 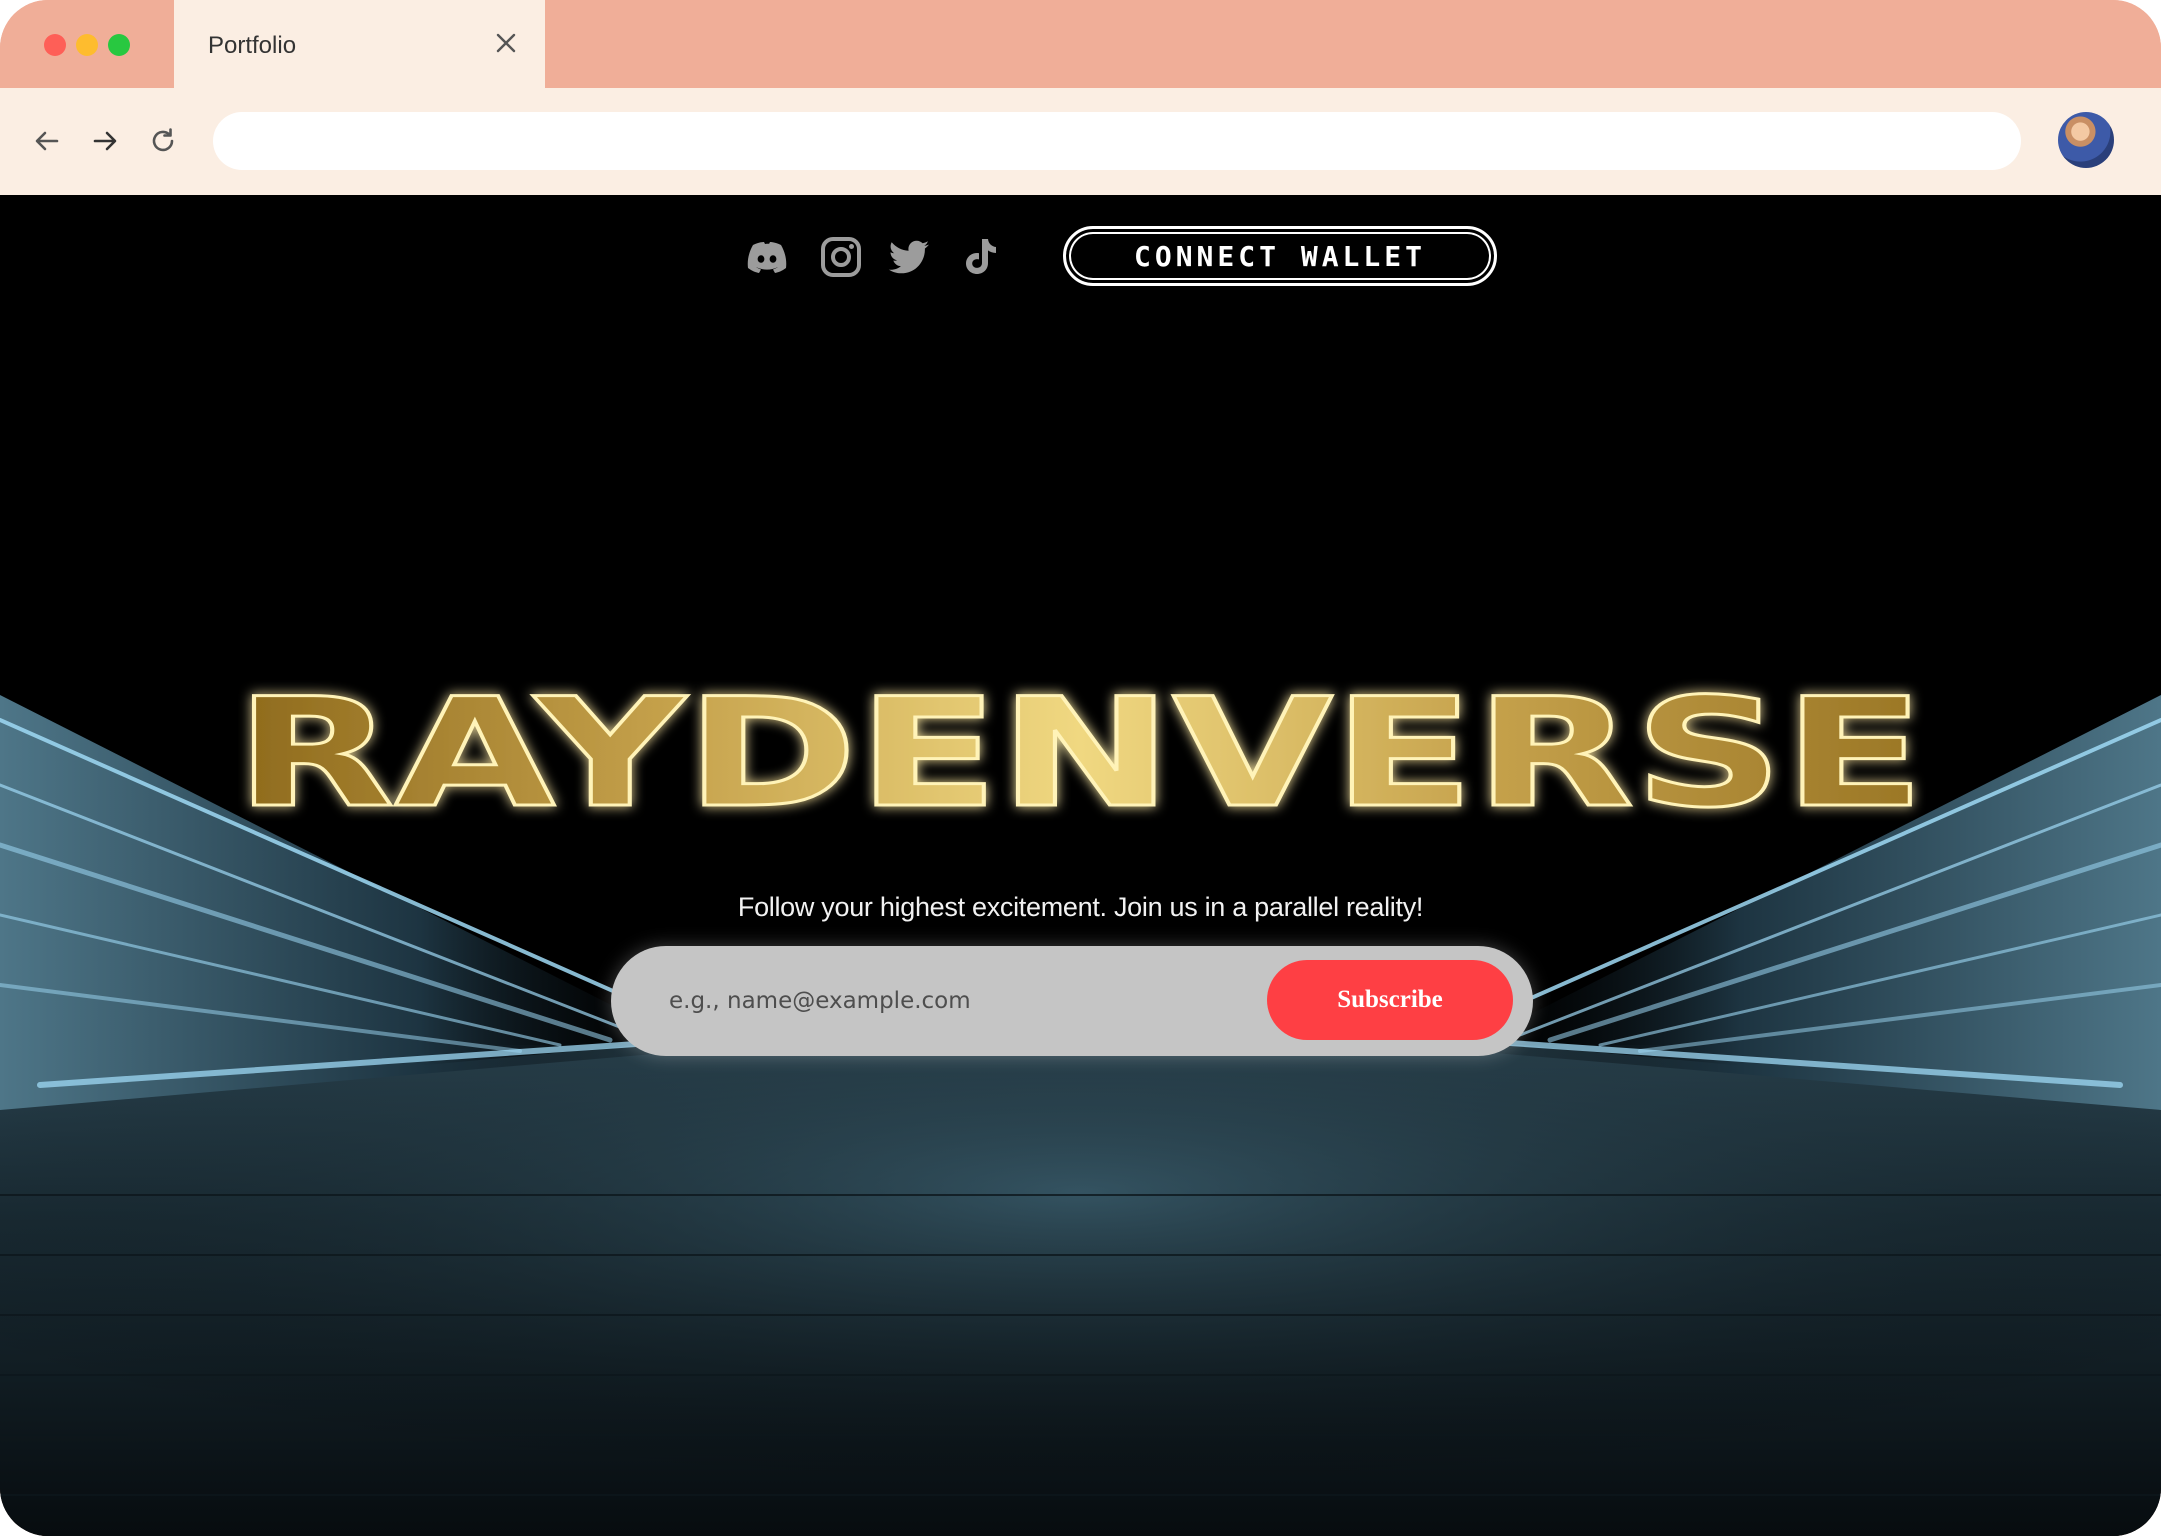 I want to click on reload-icon, so click(x=163, y=141).